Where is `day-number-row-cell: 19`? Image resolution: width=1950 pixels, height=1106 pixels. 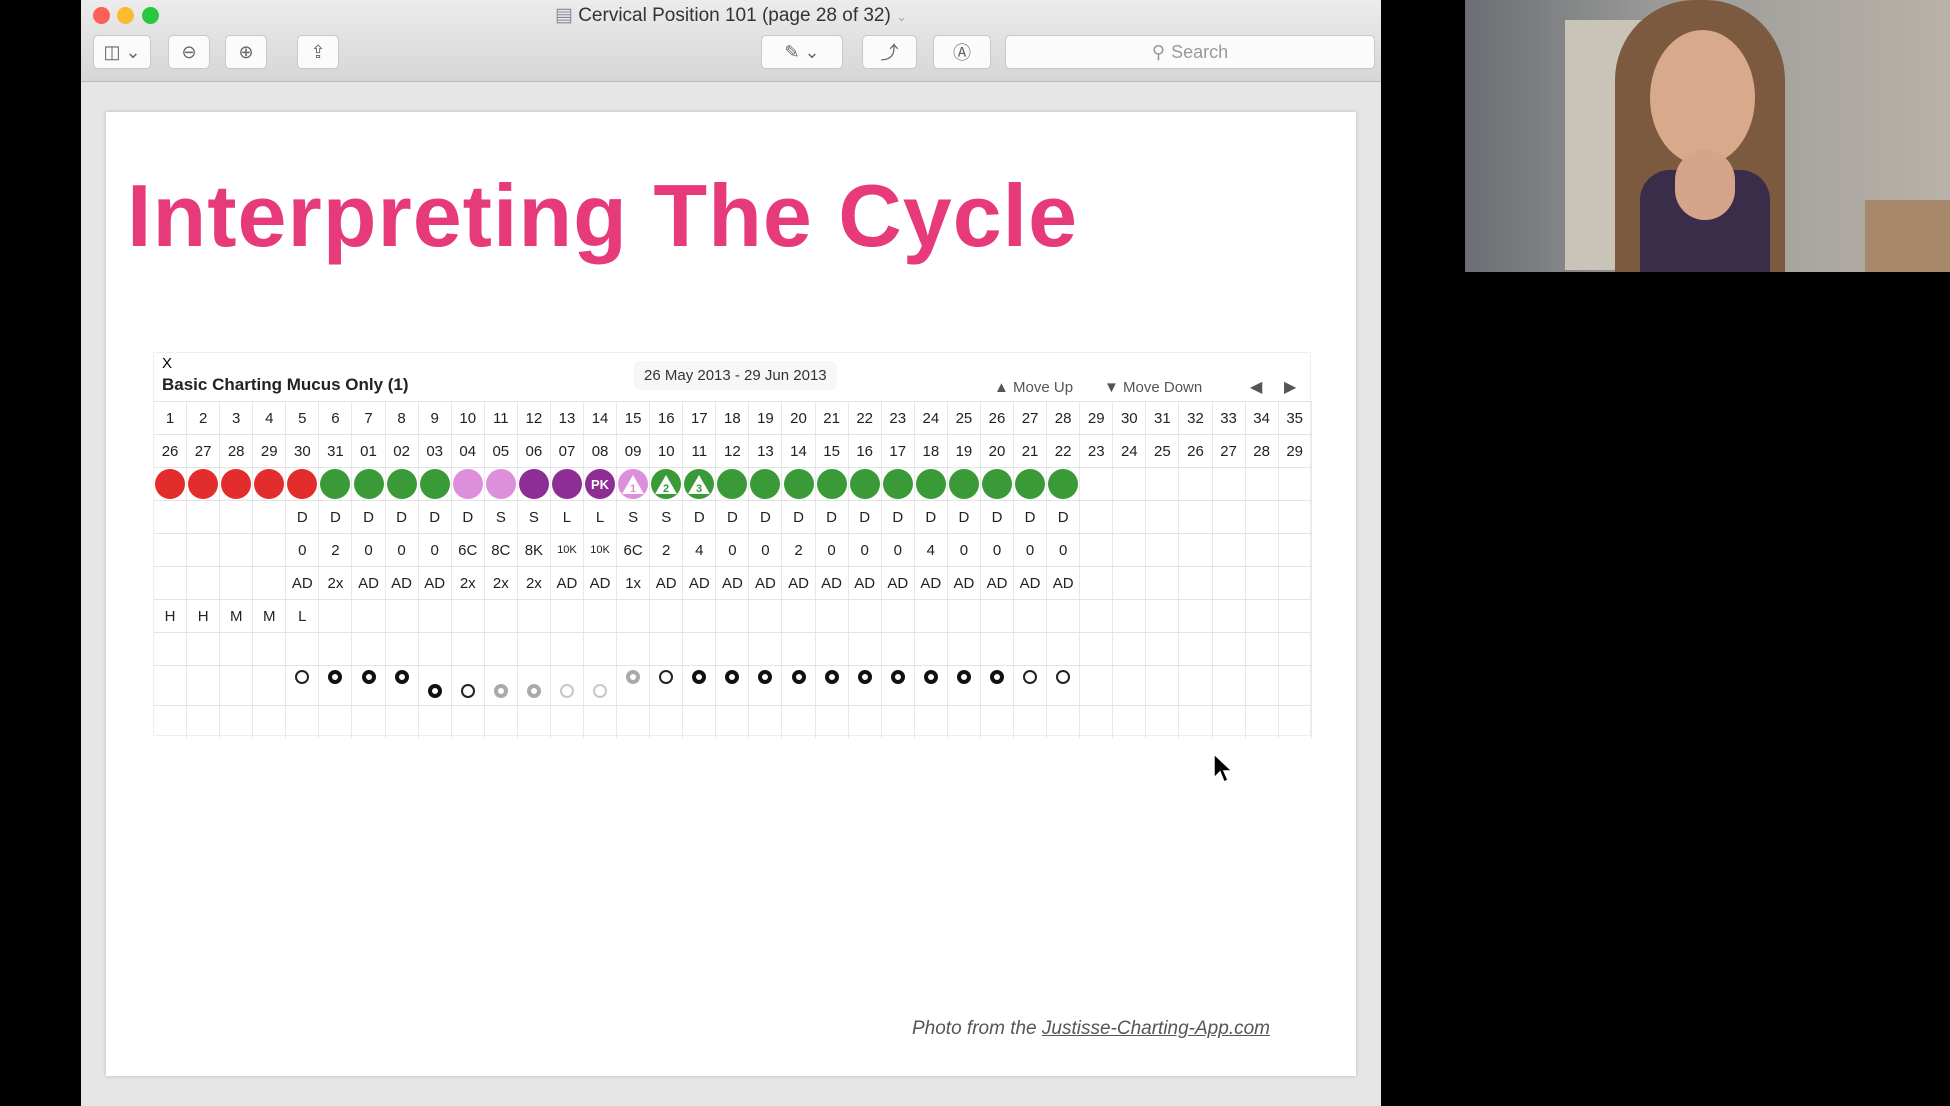 day-number-row-cell: 19 is located at coordinates (766, 418).